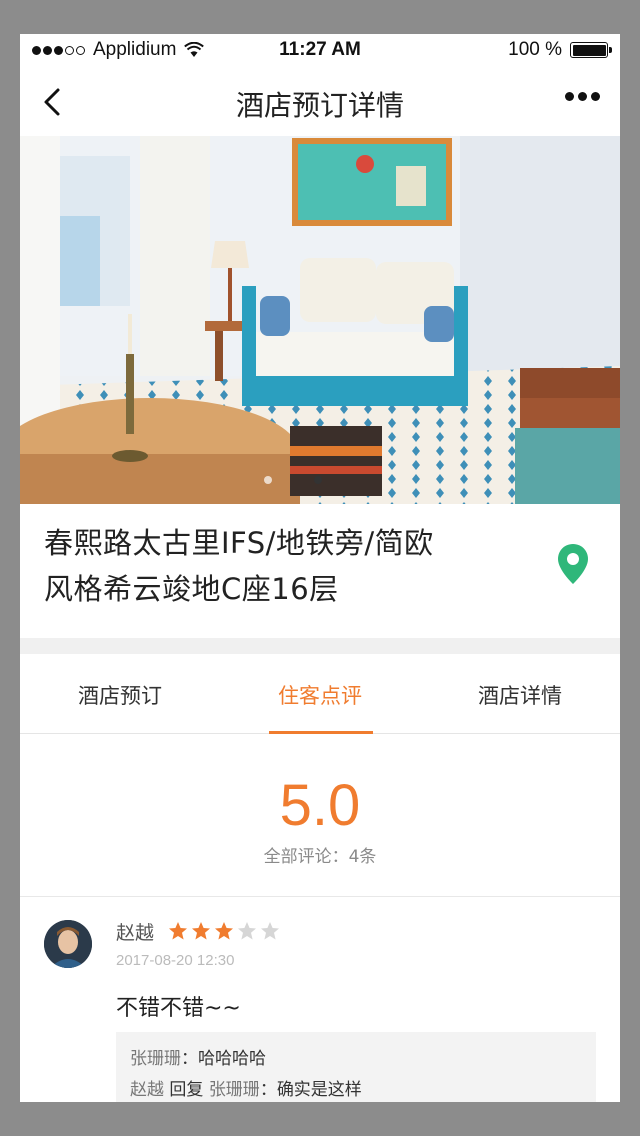 This screenshot has height=1136, width=640. Describe the element at coordinates (147, 1090) in the screenshot. I see `reply-author: 赵越` at that location.